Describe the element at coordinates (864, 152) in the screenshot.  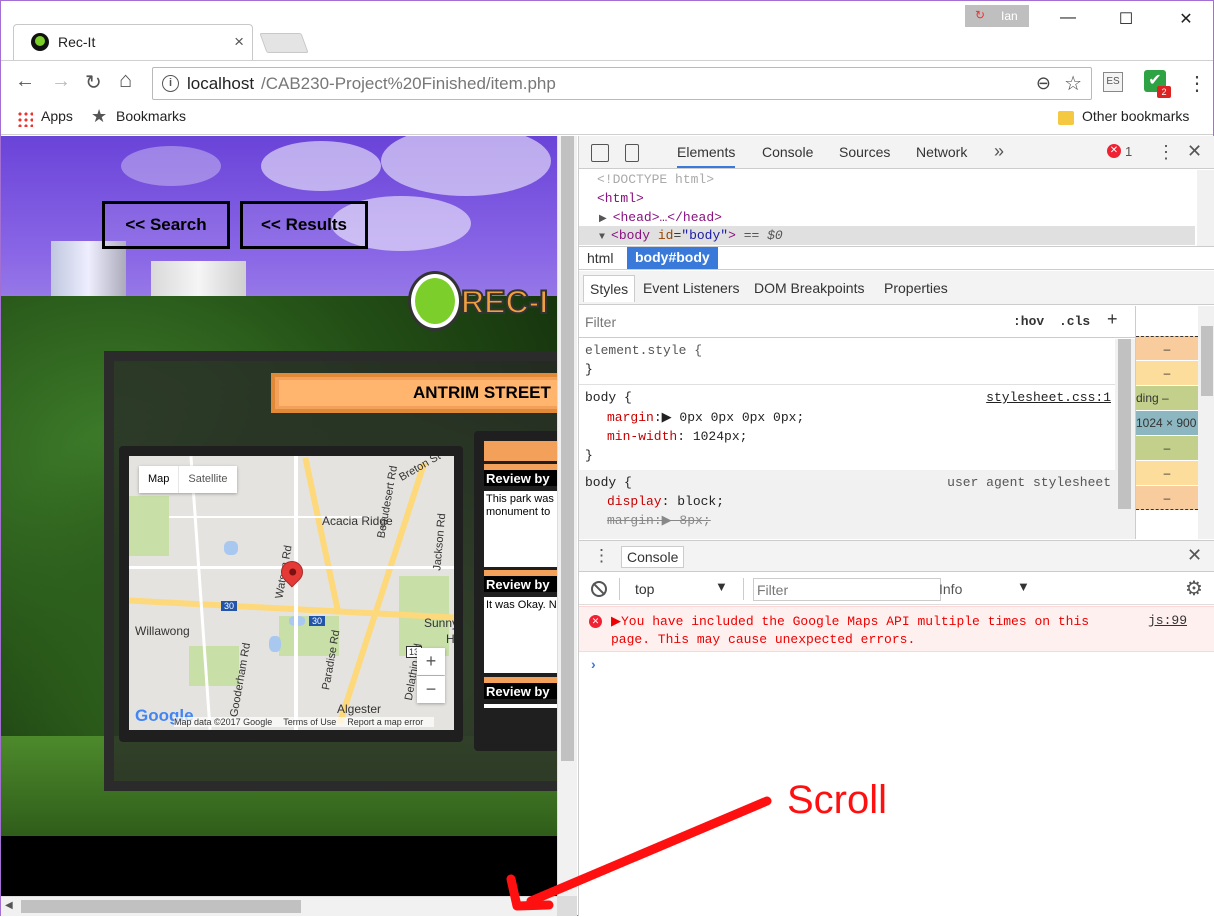
I see `tab-sources: Sources` at that location.